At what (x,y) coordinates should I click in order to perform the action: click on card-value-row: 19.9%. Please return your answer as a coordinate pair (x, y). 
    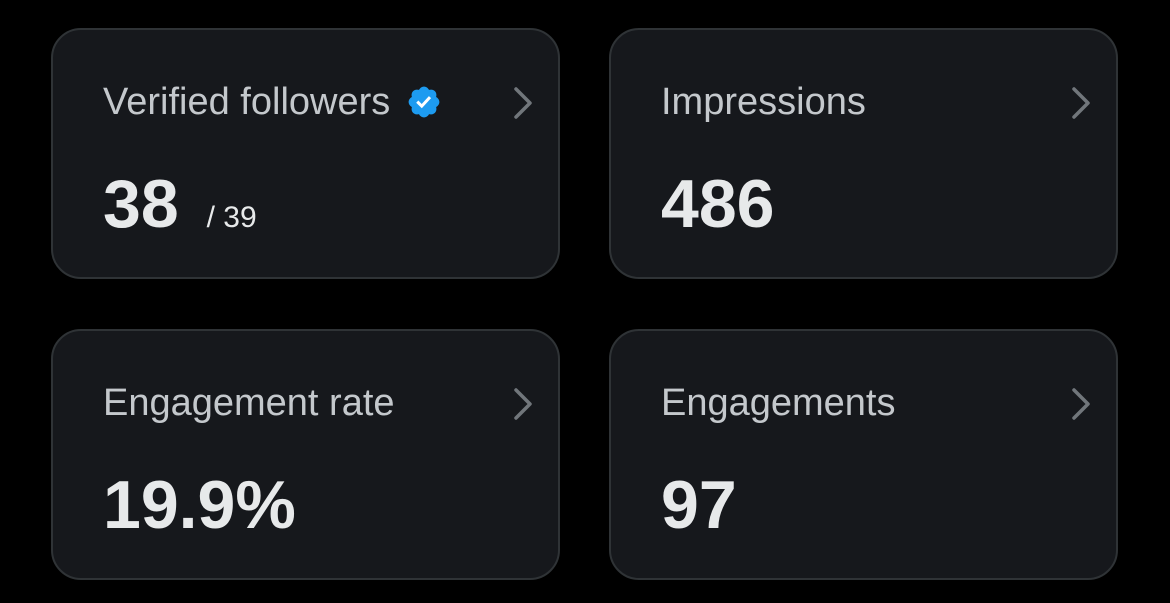
    Looking at the image, I should click on (199, 505).